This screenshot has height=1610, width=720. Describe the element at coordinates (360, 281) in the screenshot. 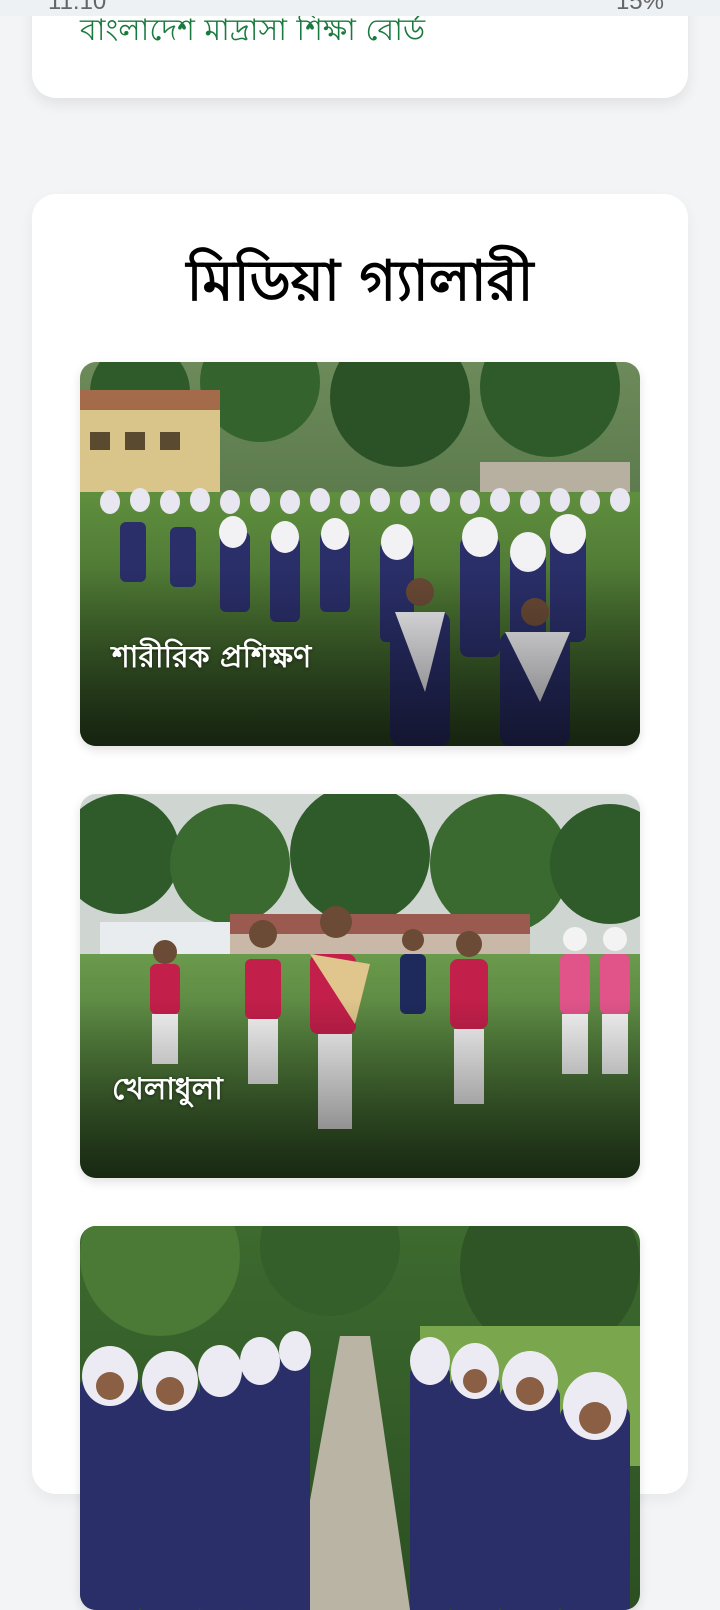

I see `gallery-title: মিডিয়া গ্যালারী` at that location.